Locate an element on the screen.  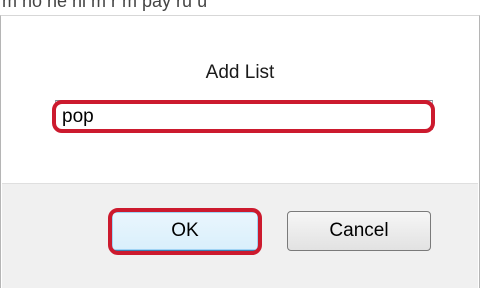
ok-button: OK is located at coordinates (185, 231).